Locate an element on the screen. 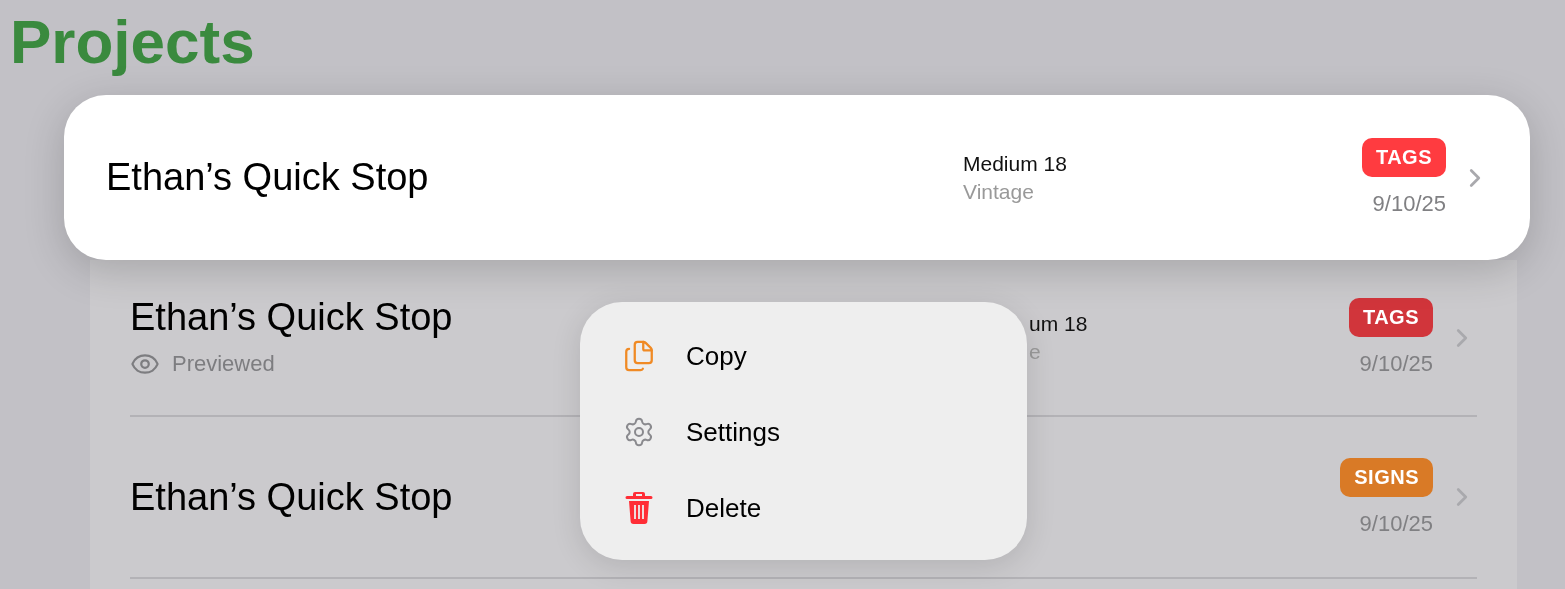 The width and height of the screenshot is (1565, 589). status-label: Previewed is located at coordinates (223, 364).